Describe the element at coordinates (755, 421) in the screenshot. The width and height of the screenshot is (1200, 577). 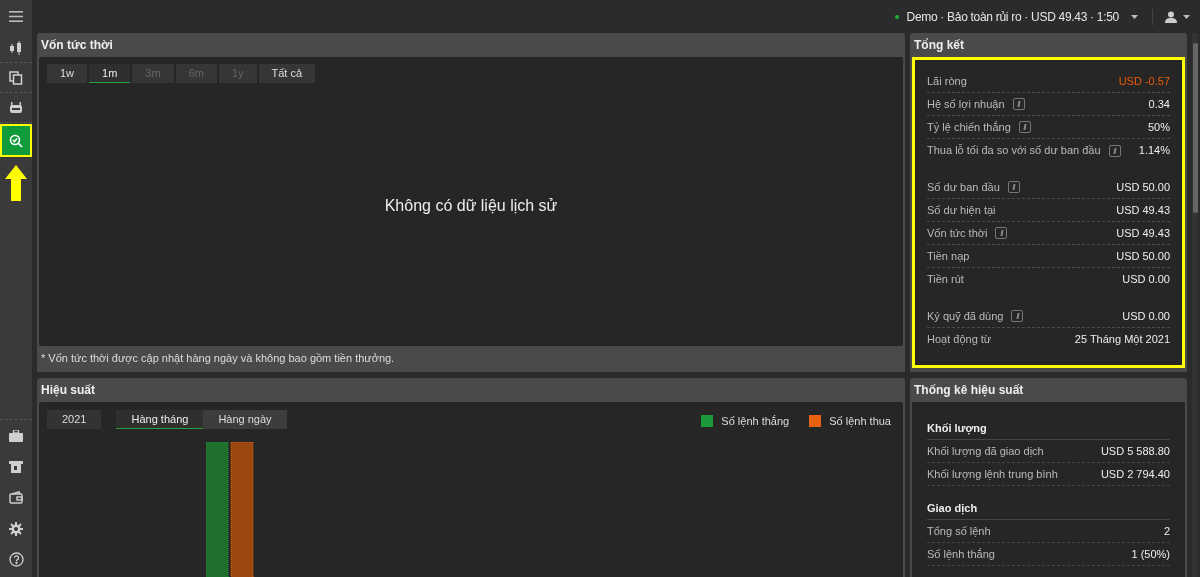
I see `legend-label: Số lệnh thắng` at that location.